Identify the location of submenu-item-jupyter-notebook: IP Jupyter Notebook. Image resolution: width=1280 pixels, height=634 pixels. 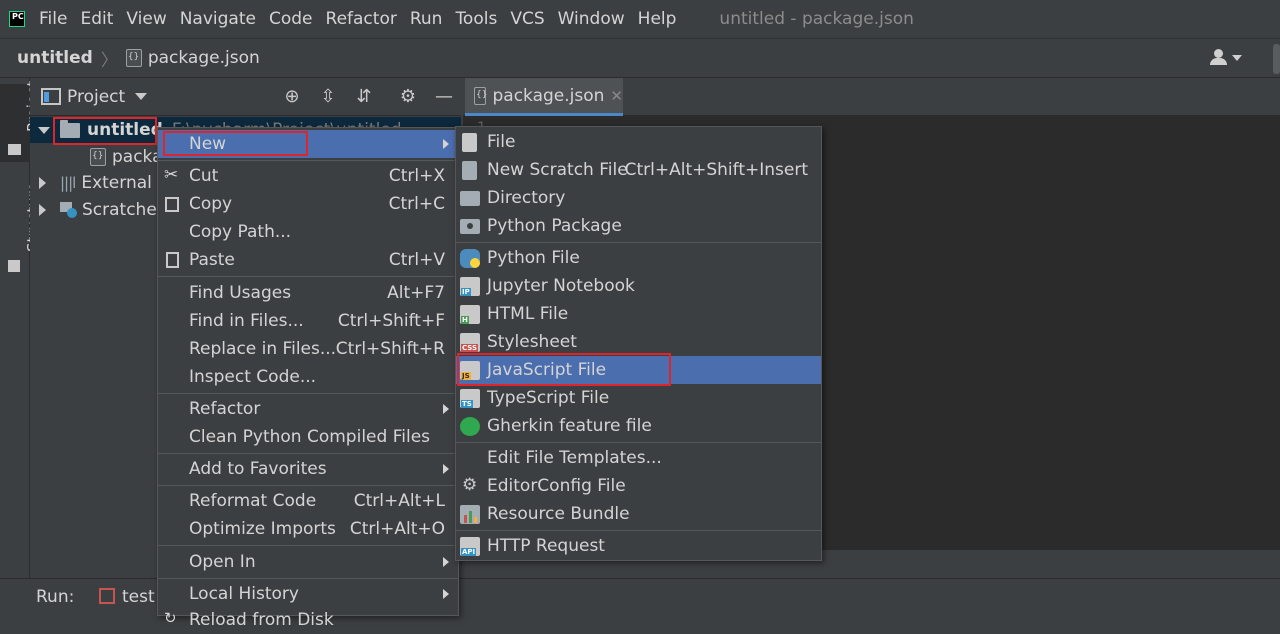
(638, 286).